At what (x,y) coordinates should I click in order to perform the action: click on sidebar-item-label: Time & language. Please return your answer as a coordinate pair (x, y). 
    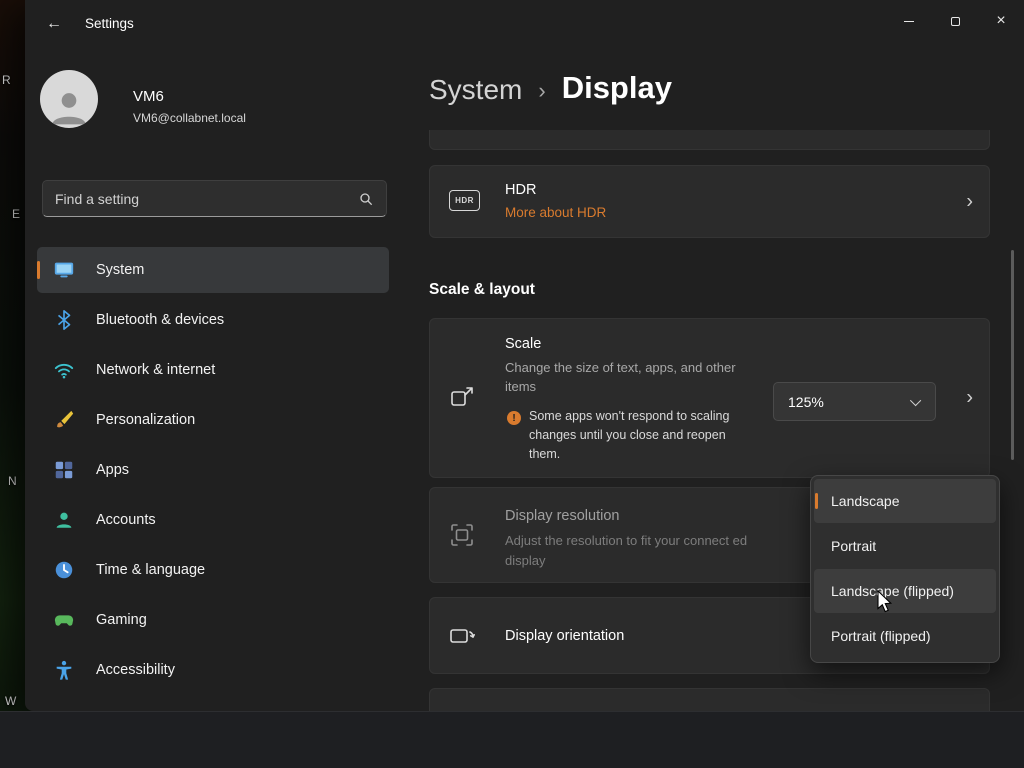
    Looking at the image, I should click on (151, 570).